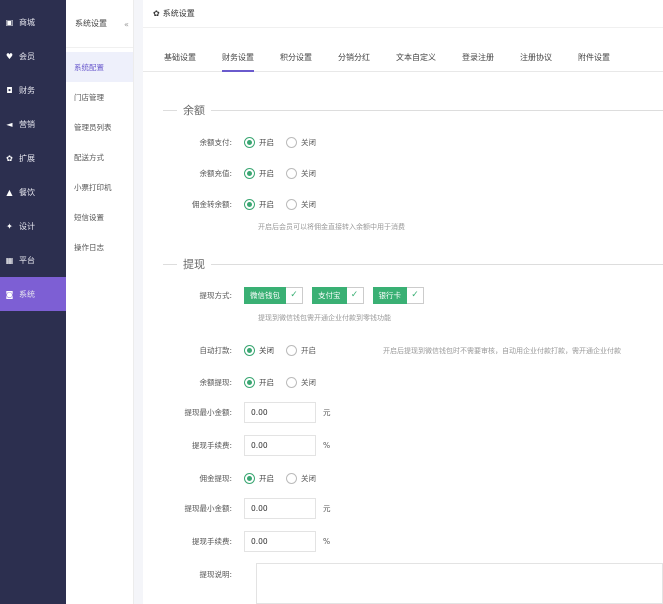 The width and height of the screenshot is (663, 604). What do you see at coordinates (99, 187) in the screenshot?
I see `sub-item-printer: 小票打印机` at bounding box center [99, 187].